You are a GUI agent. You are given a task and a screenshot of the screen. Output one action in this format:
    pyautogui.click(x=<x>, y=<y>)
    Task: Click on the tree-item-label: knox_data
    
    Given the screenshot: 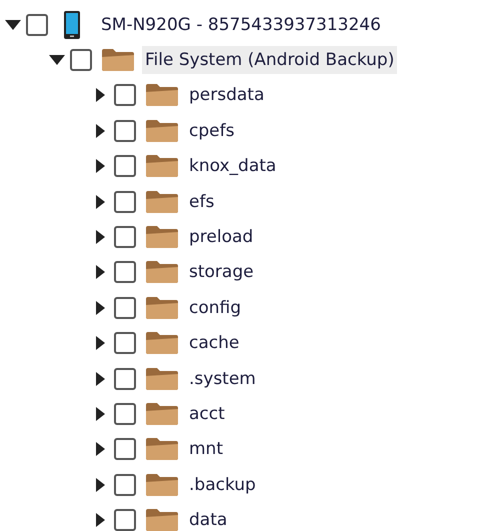 What is the action you would take?
    pyautogui.click(x=233, y=166)
    